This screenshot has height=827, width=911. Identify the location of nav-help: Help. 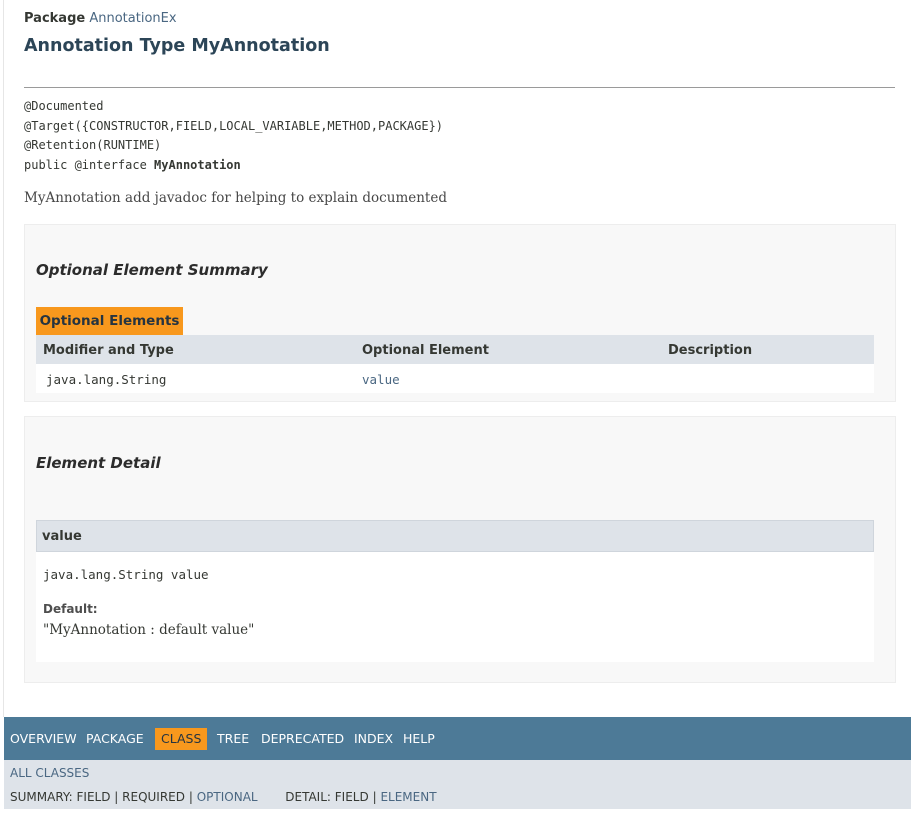
(419, 739).